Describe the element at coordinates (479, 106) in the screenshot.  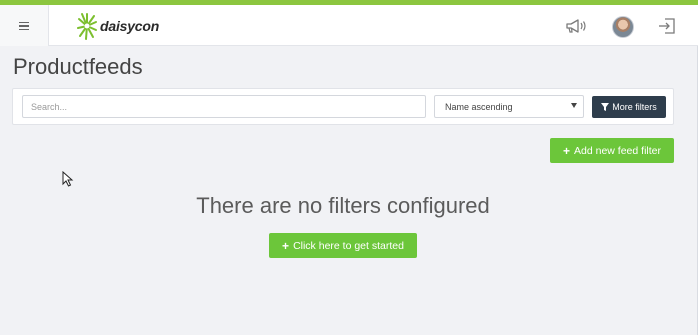
I see `sort-select-value: Name ascending` at that location.